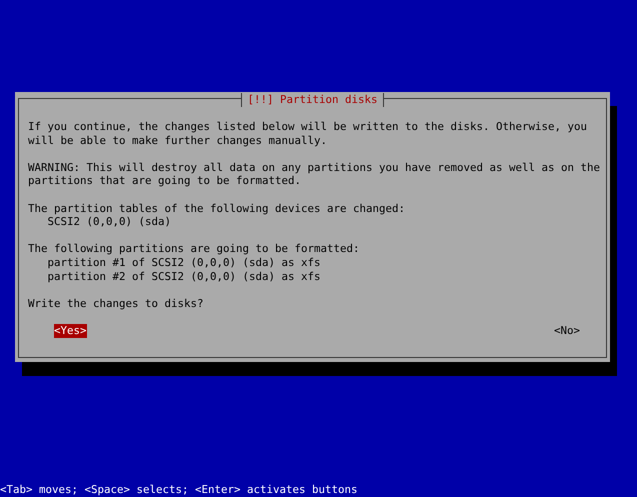  I want to click on message-text: If you continue, the changes listed below will be written to the disks. Otherwise, you will be able to make further changes manually., so click(308, 134).